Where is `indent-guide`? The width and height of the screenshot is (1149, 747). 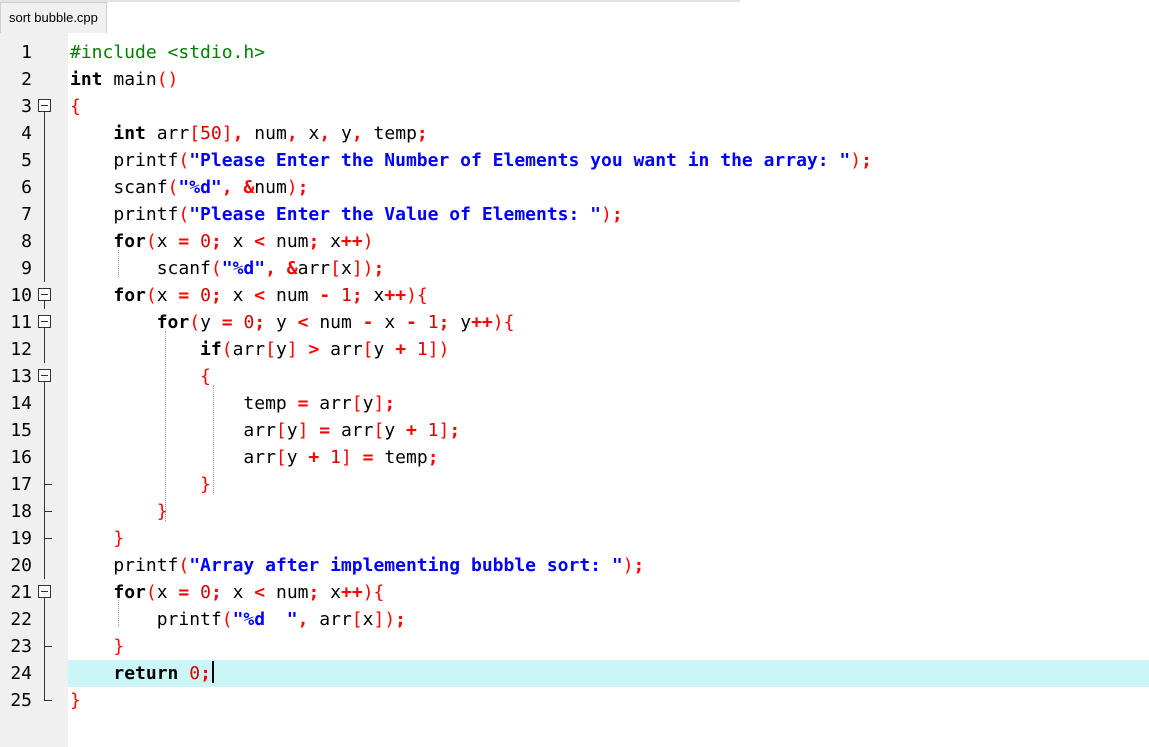
indent-guide is located at coordinates (213, 439).